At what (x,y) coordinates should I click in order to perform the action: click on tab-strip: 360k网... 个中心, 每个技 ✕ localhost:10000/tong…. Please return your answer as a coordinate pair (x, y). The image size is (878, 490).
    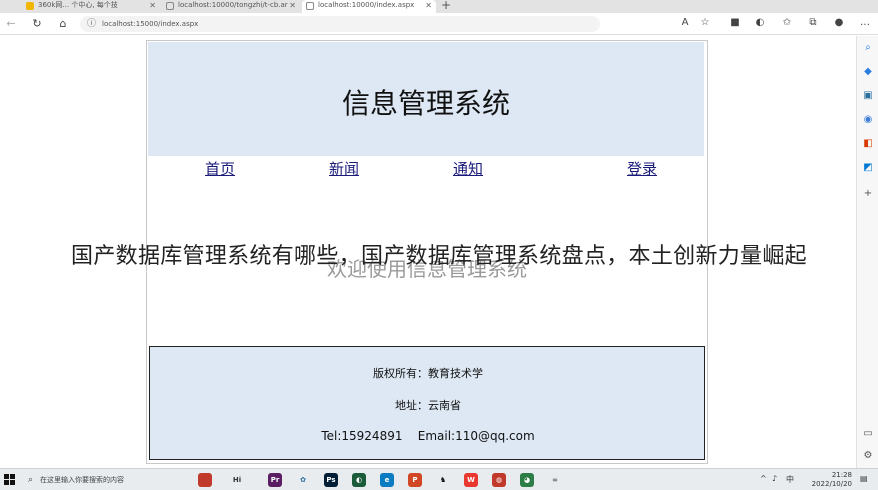
    Looking at the image, I should click on (439, 6).